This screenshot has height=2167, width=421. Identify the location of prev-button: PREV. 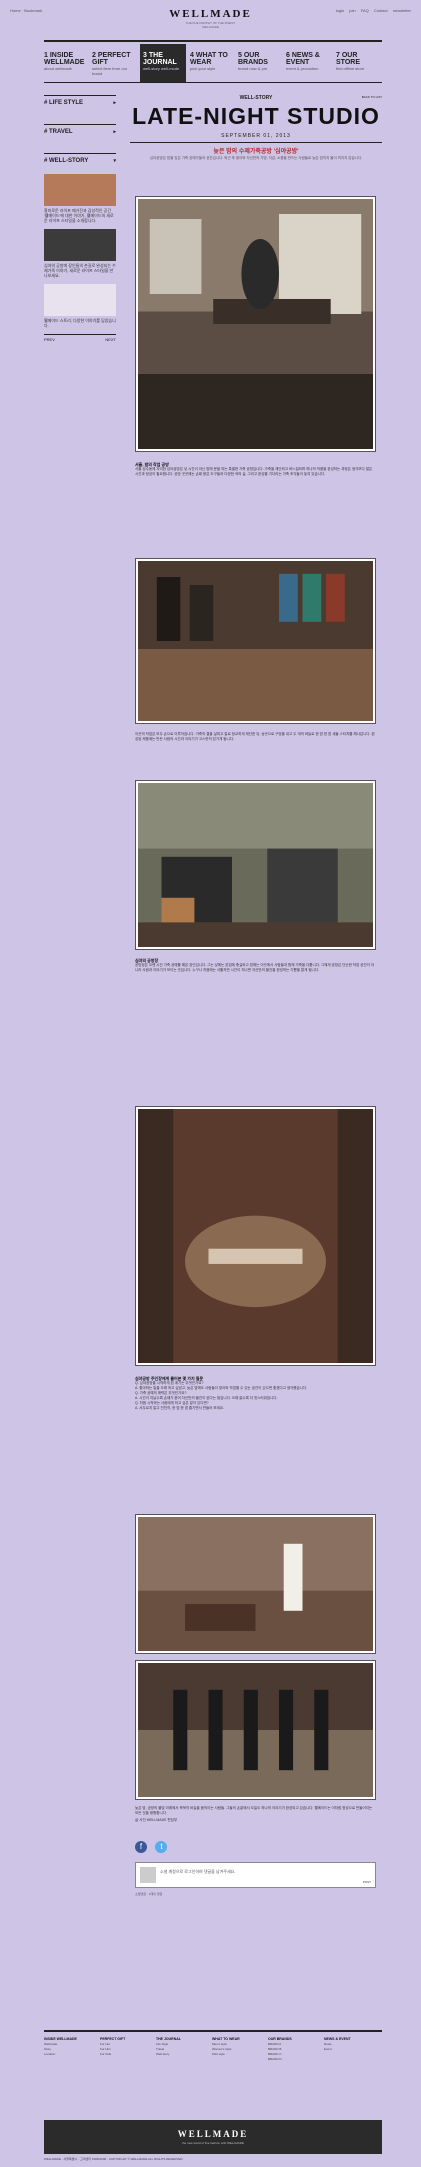
(49, 339).